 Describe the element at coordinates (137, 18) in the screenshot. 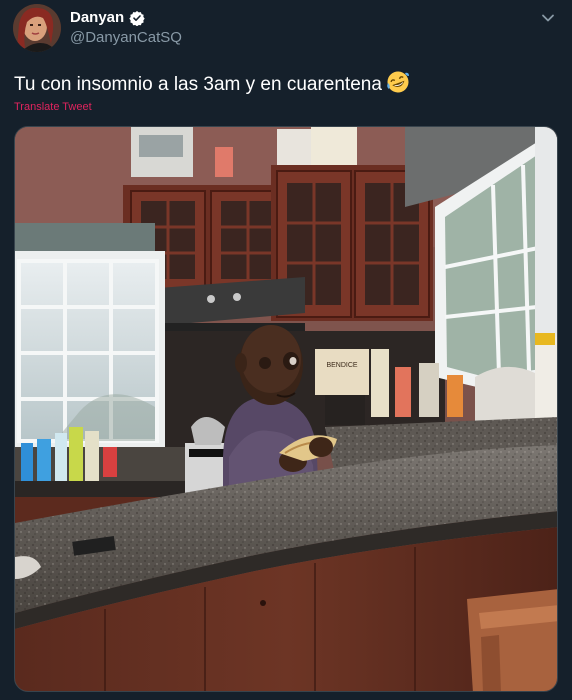

I see `verified-badge-icon` at that location.